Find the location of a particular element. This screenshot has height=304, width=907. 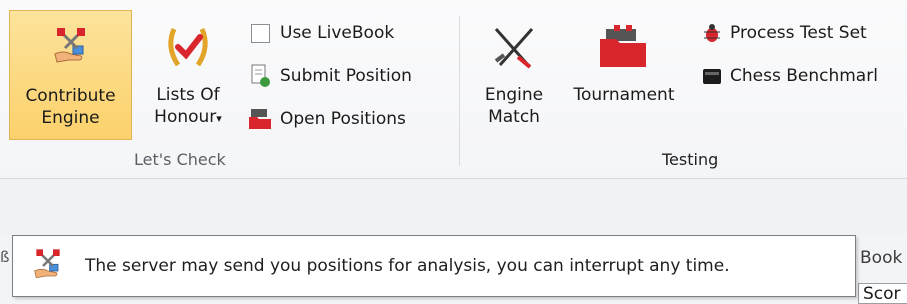

background-edge-glyph: ß is located at coordinates (5, 257).